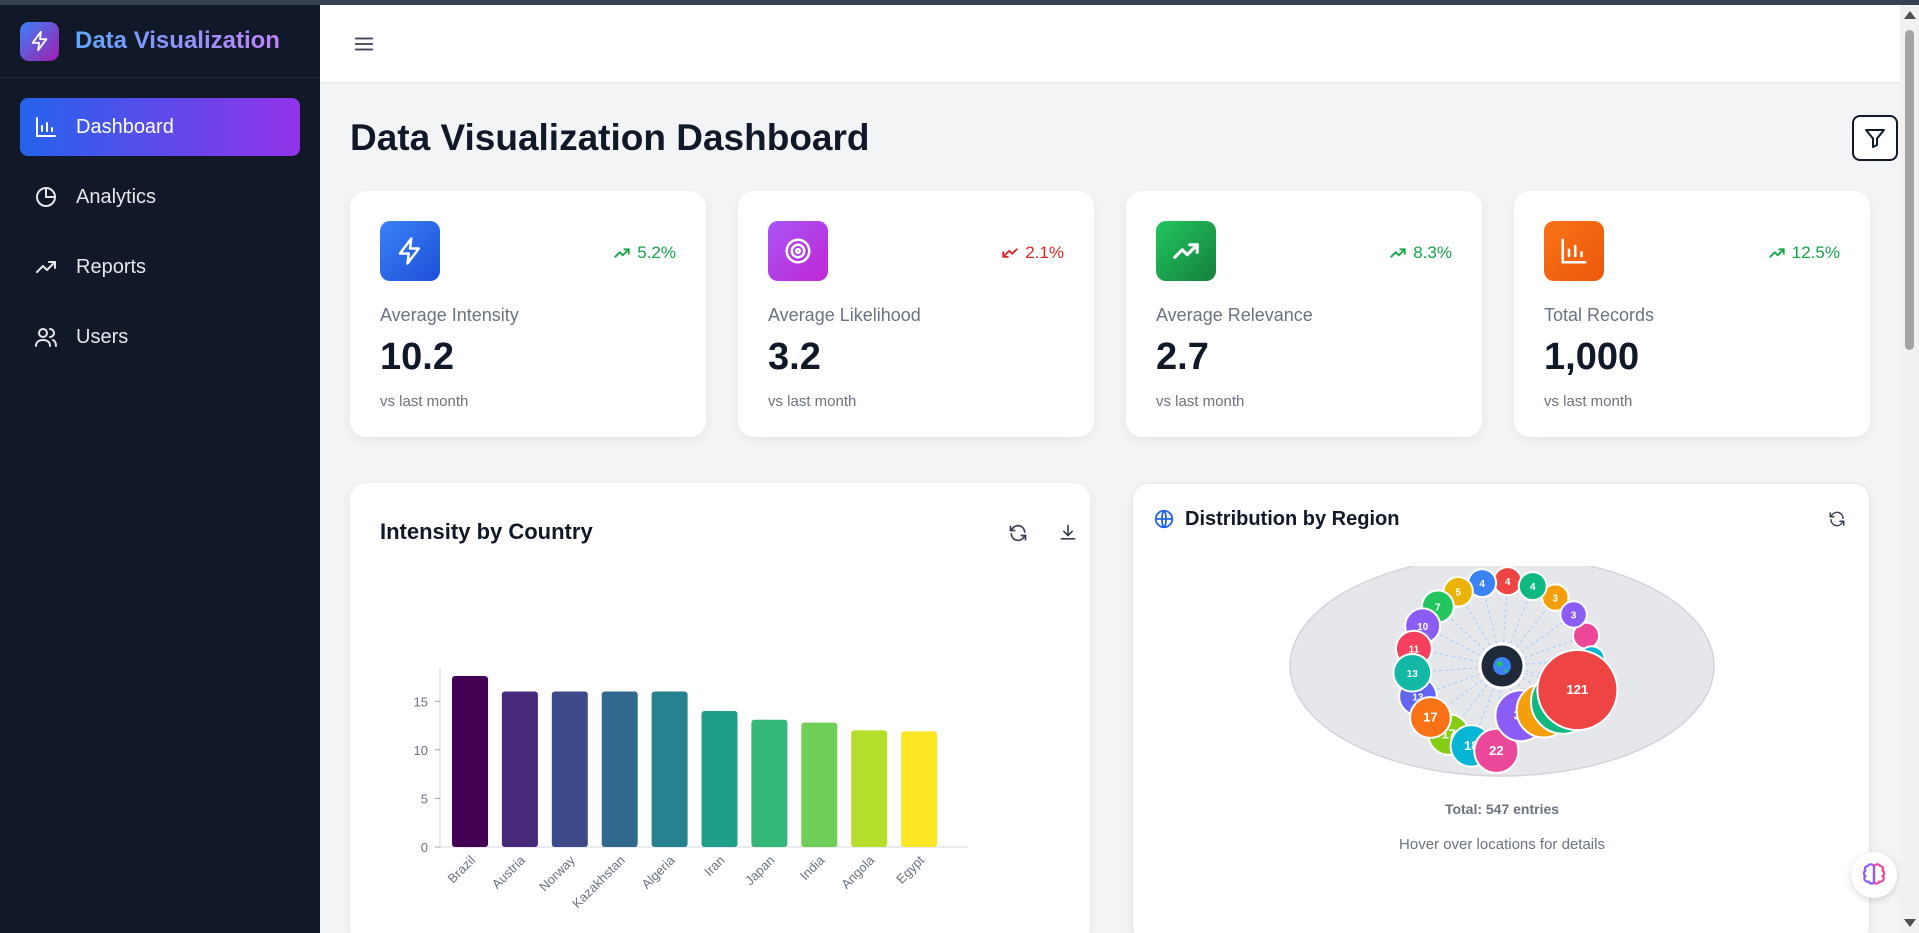 The height and width of the screenshot is (933, 1919). What do you see at coordinates (1432, 252) in the screenshot?
I see `trend-value: 8.3%` at bounding box center [1432, 252].